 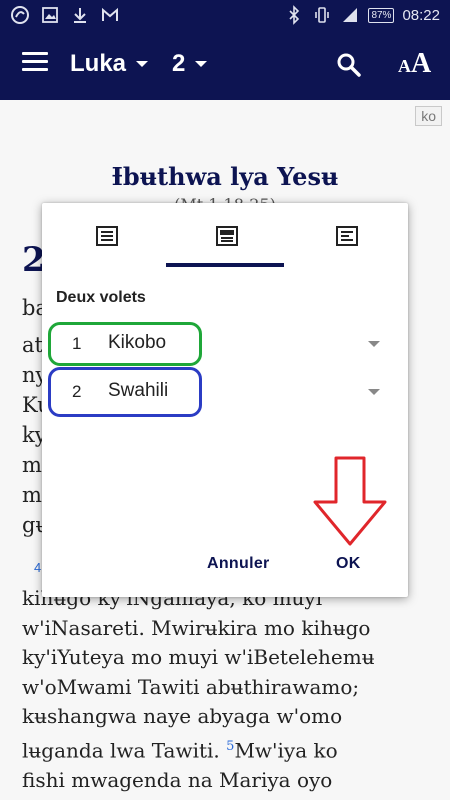 I want to click on gmail-icon, so click(x=110, y=14).